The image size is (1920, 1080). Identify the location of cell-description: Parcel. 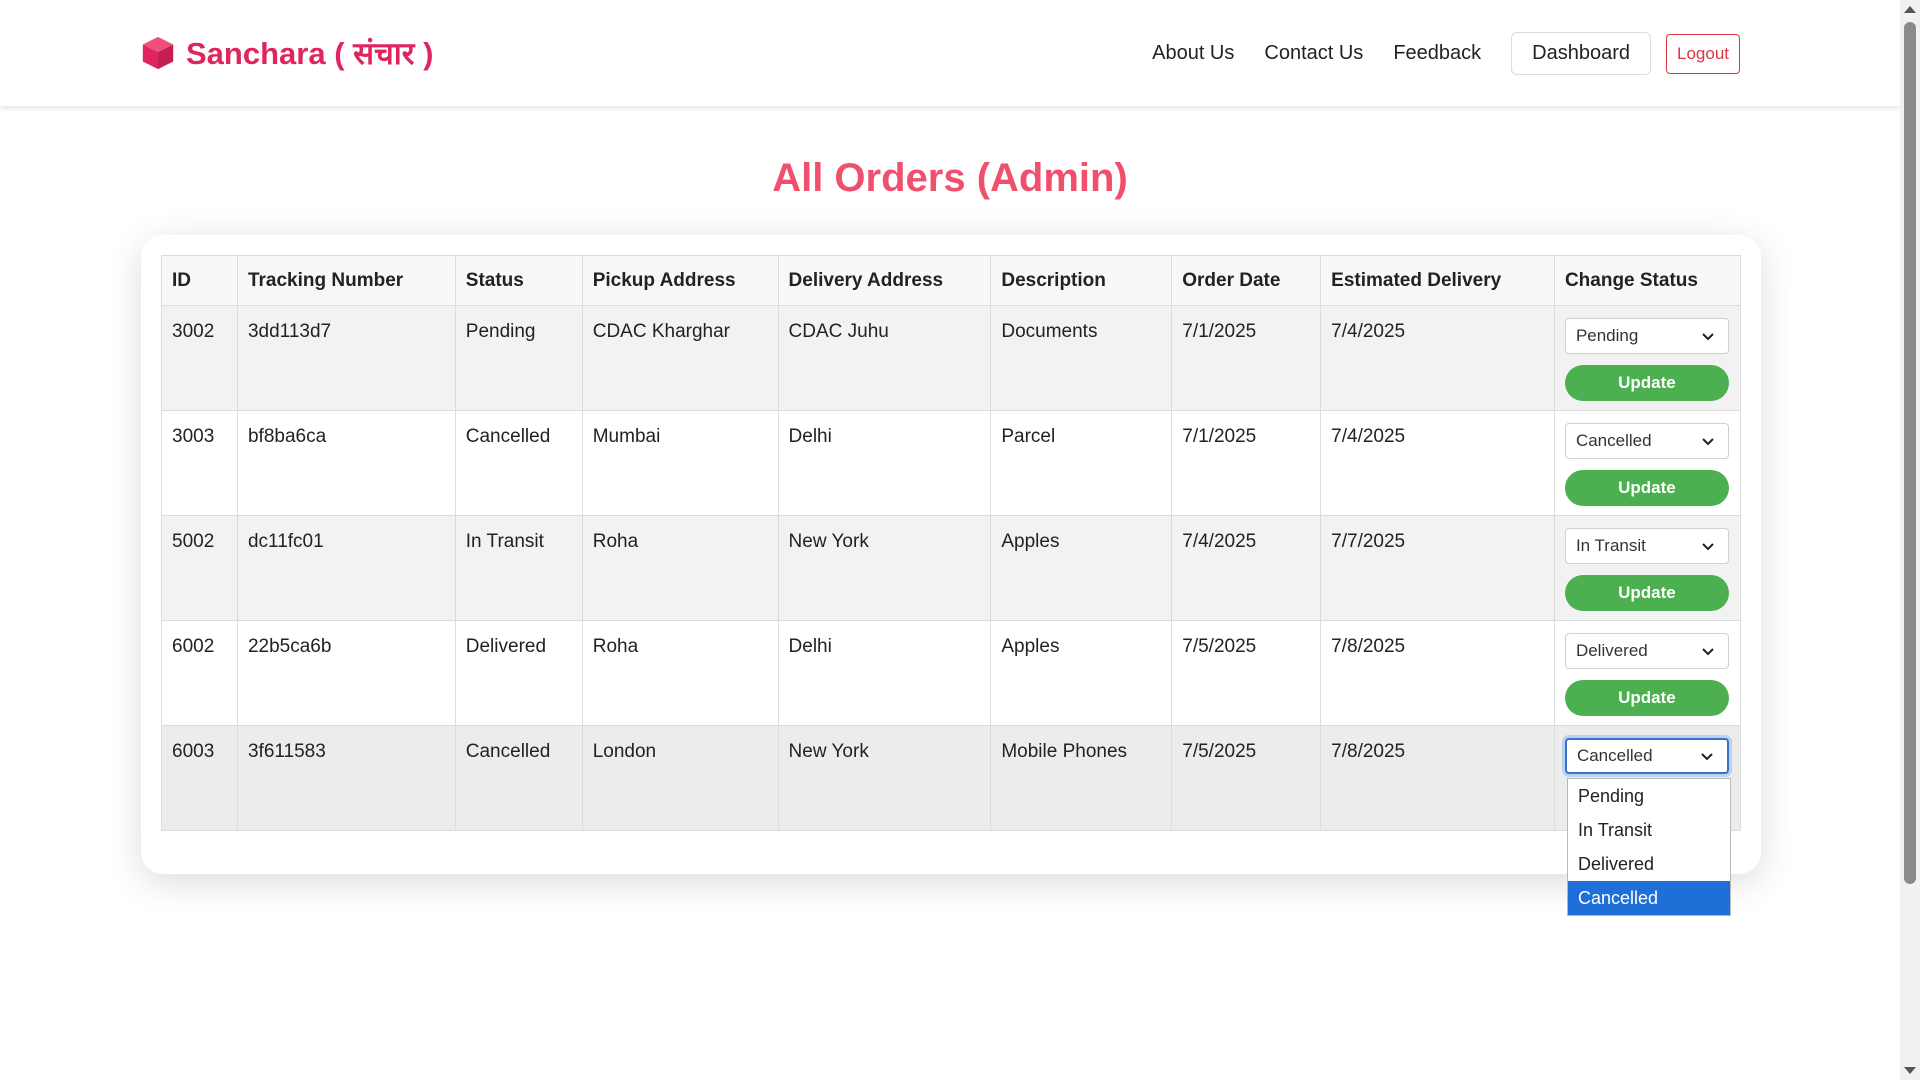
(1081, 463).